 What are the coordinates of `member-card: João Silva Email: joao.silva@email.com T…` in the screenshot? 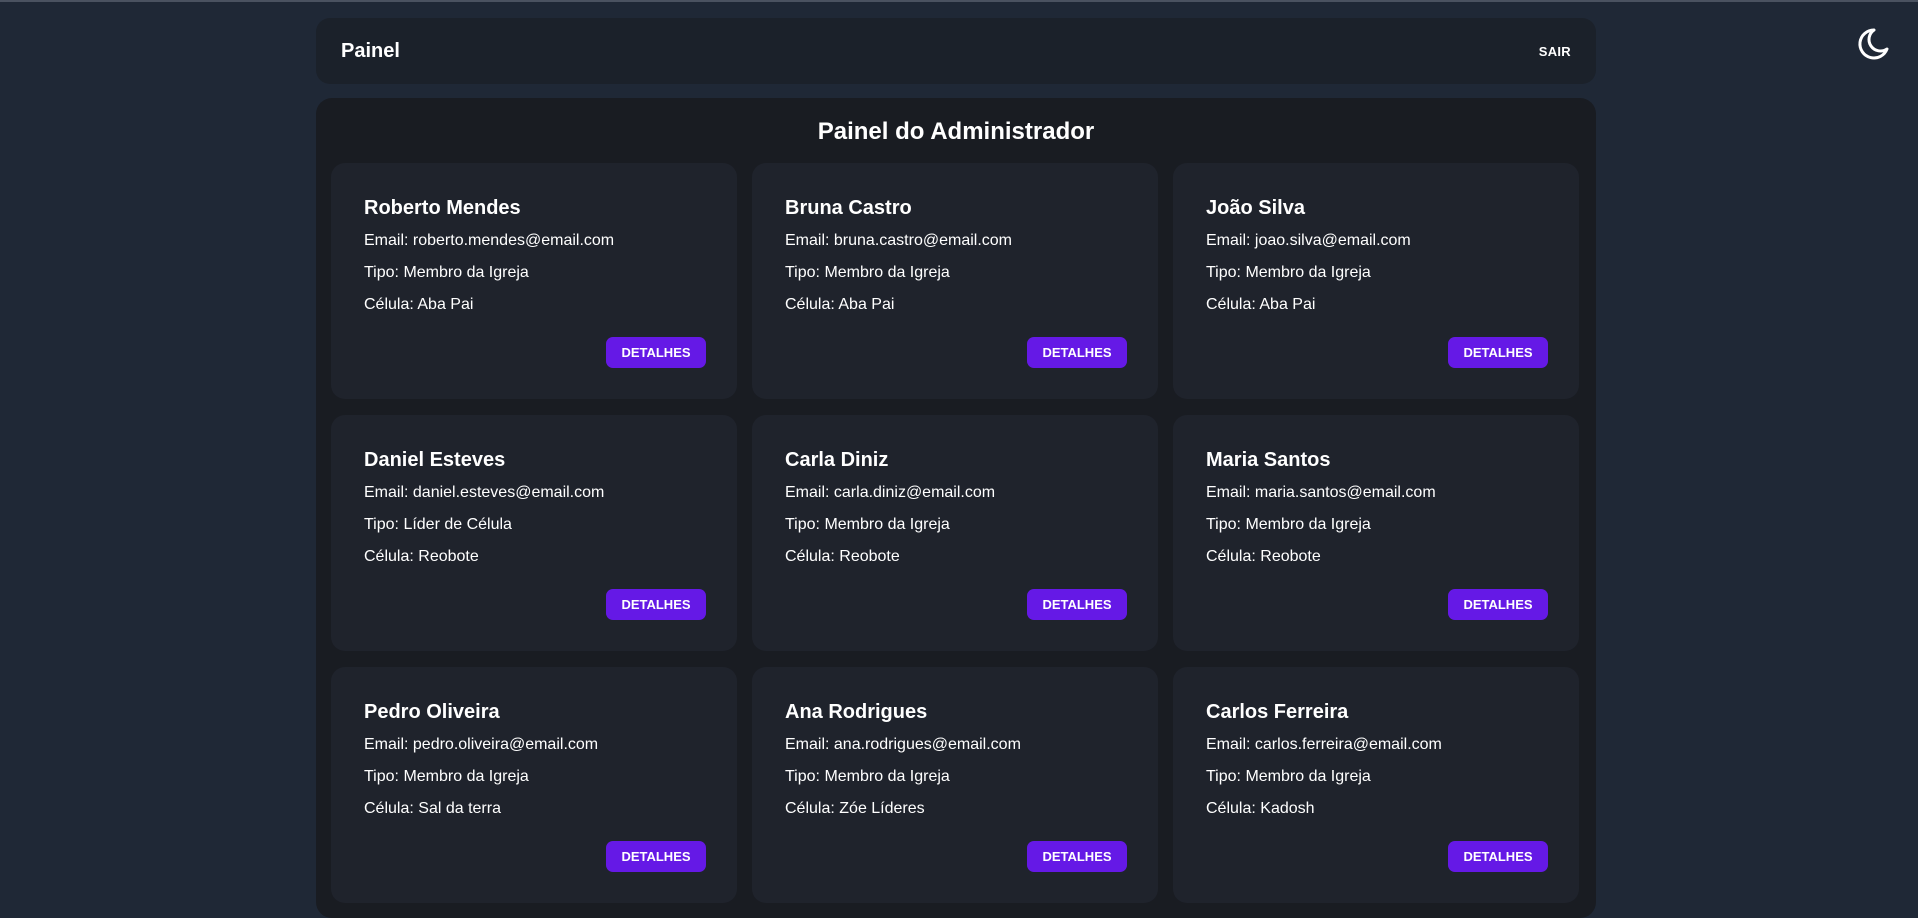 It's located at (1376, 281).